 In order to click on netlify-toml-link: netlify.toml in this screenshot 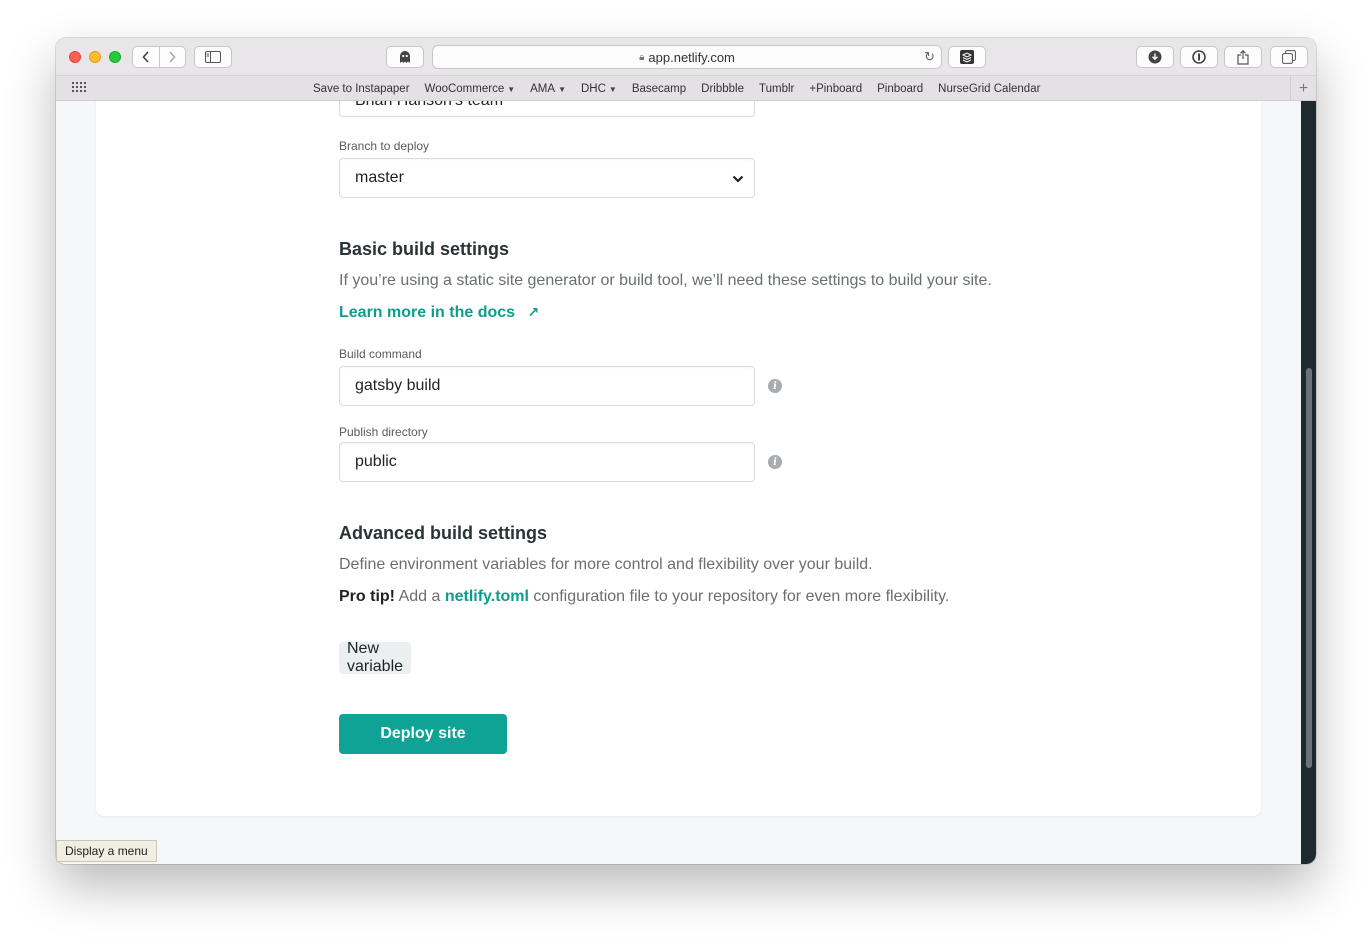, I will do `click(487, 596)`.